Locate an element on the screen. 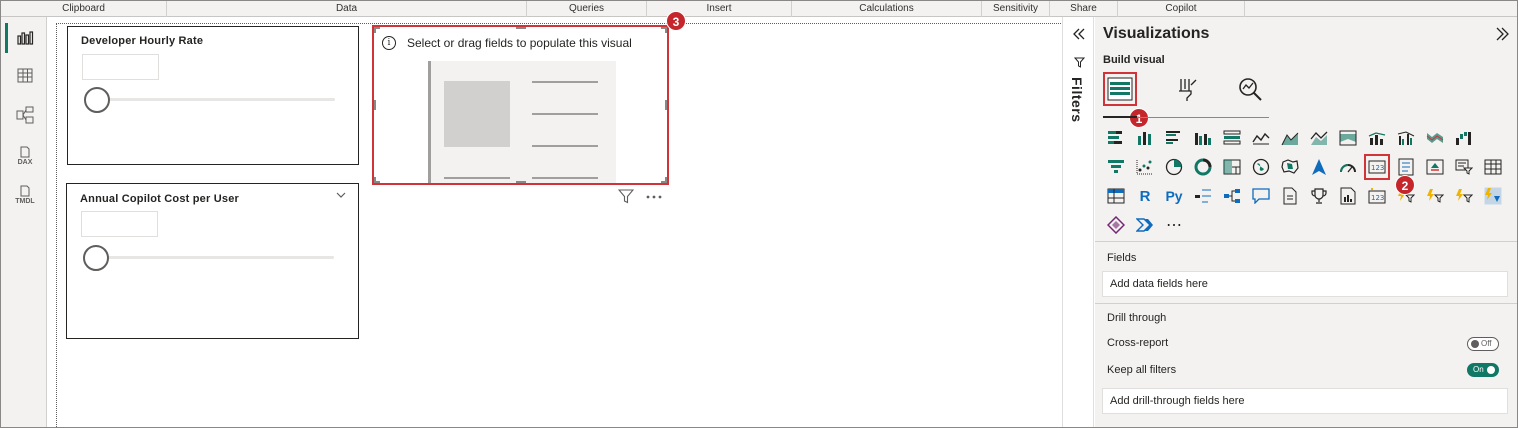  chevron-down-icon is located at coordinates (341, 195).